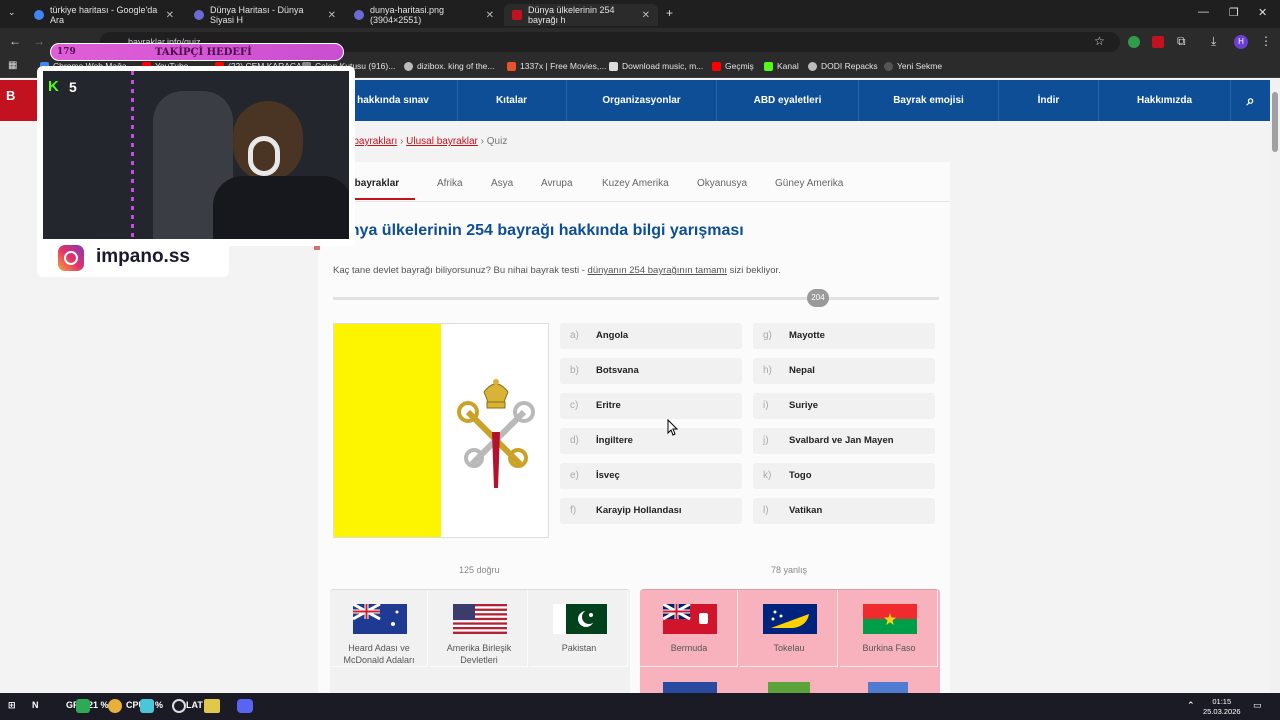  What do you see at coordinates (502, 183) in the screenshot?
I see `tab-asia: Asya` at bounding box center [502, 183].